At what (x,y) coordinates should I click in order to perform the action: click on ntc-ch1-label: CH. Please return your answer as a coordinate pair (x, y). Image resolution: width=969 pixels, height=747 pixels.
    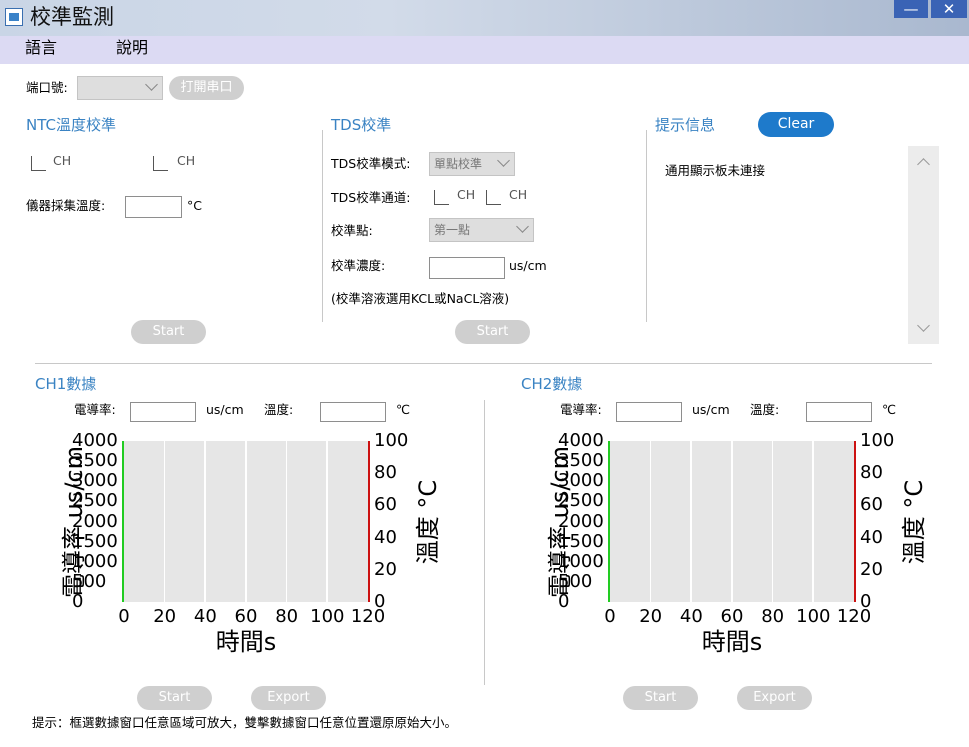
    Looking at the image, I should click on (62, 160).